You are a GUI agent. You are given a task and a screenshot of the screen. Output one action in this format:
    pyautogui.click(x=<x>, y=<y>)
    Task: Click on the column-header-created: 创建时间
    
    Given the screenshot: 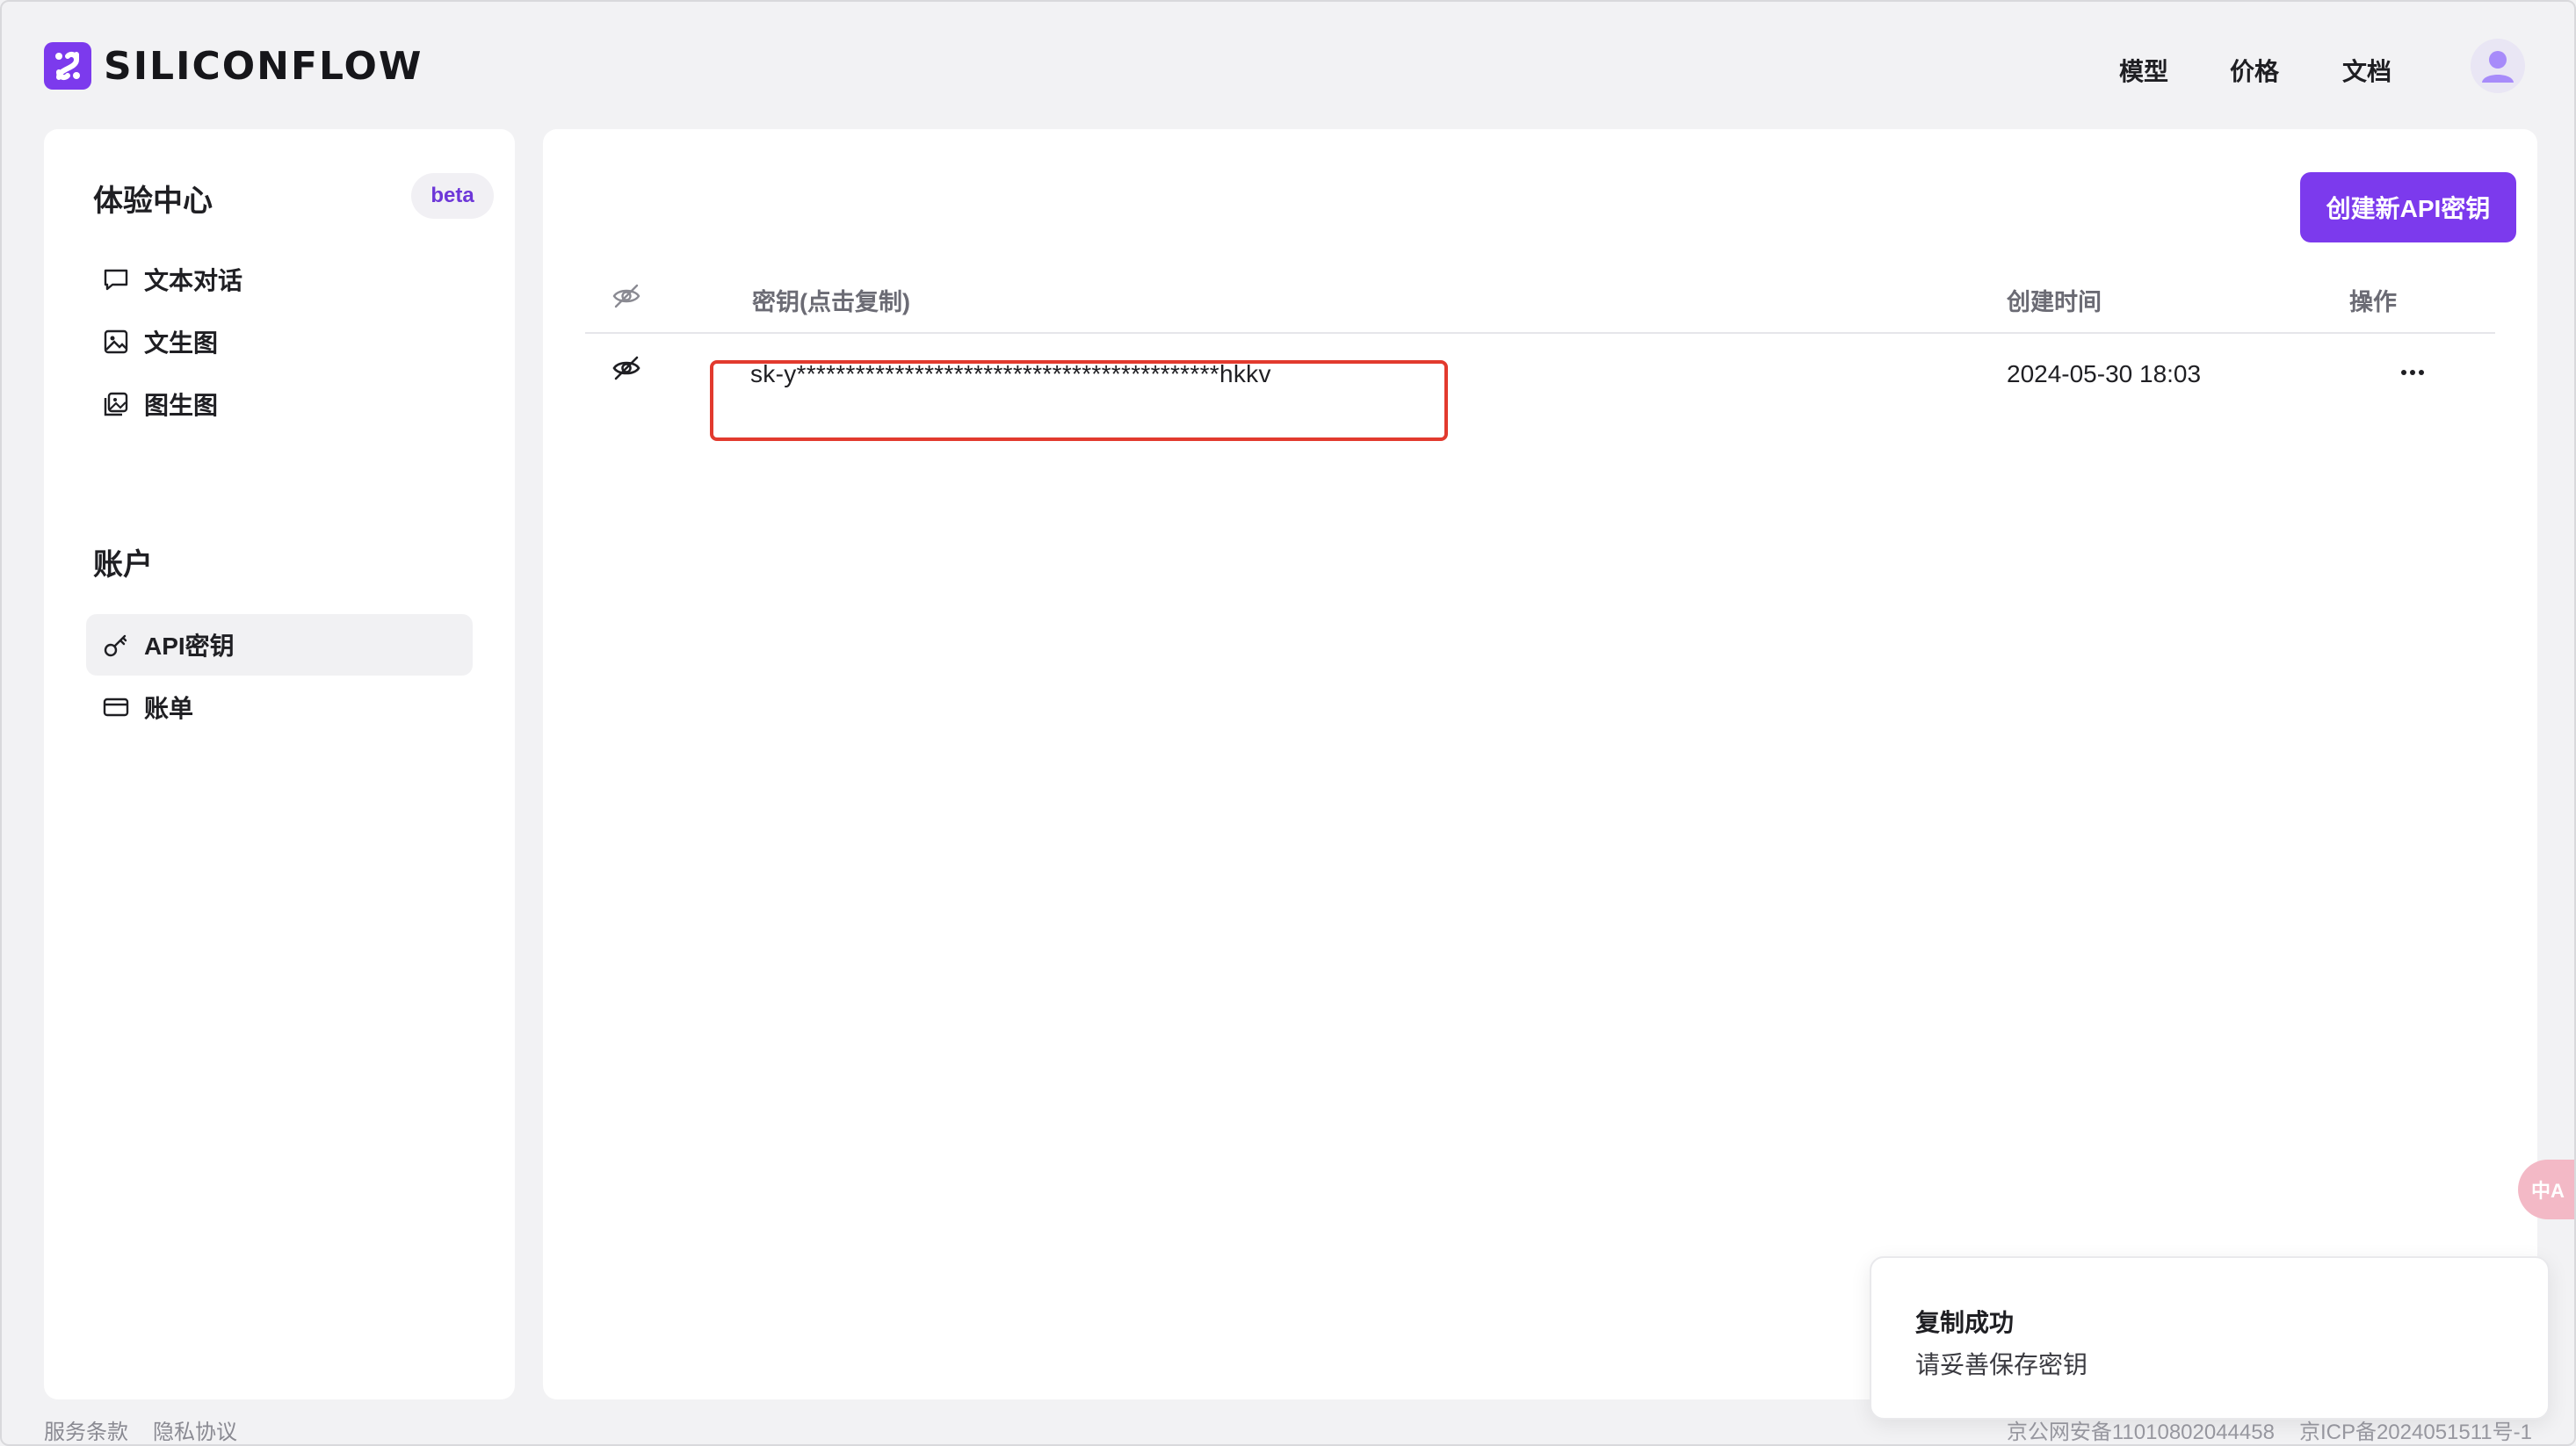 What is the action you would take?
    pyautogui.click(x=2054, y=302)
    